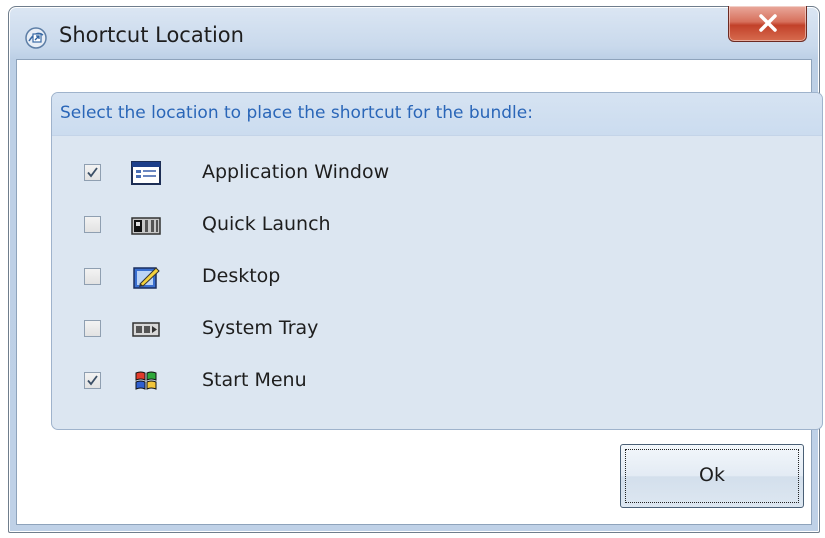 This screenshot has height=538, width=825. Describe the element at coordinates (296, 172) in the screenshot. I see `application-window-label: Application Window` at that location.